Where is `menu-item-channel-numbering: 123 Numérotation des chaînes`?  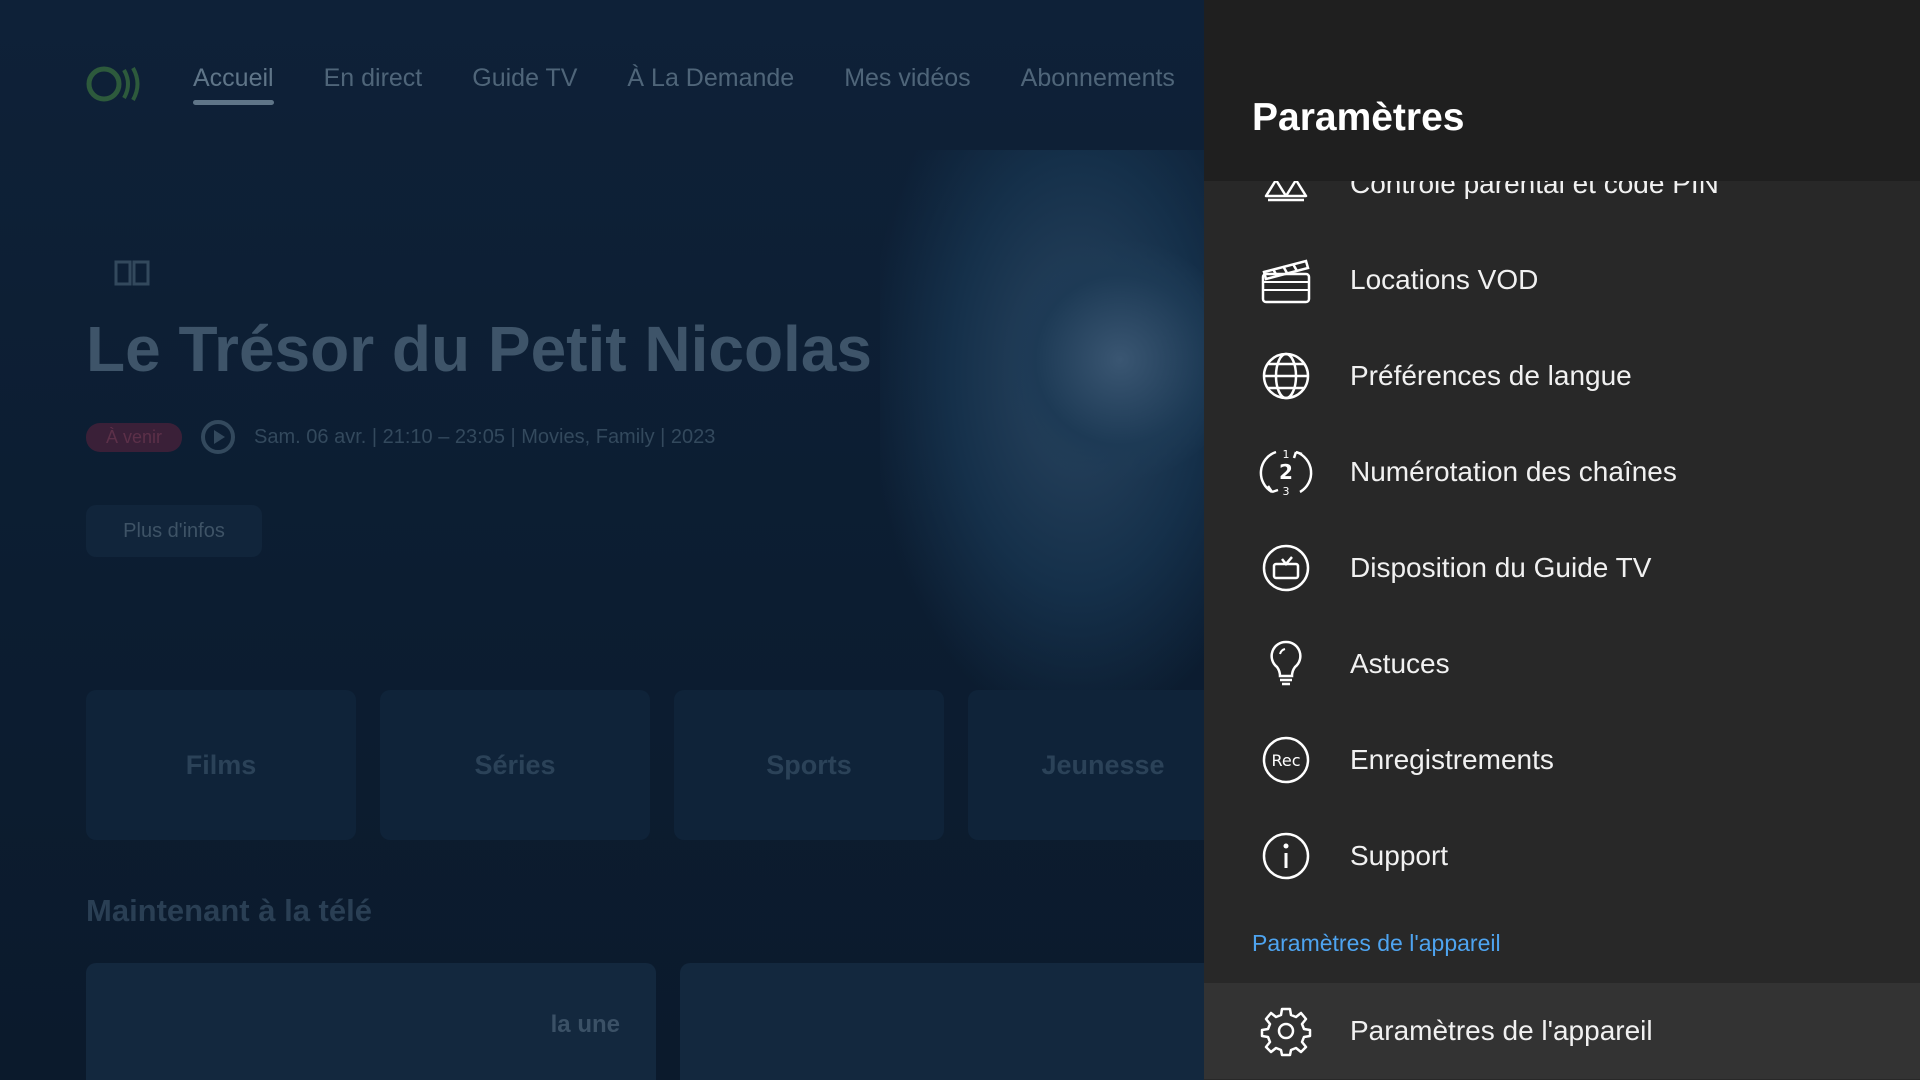 menu-item-channel-numbering: 123 Numérotation des chaînes is located at coordinates (1562, 472).